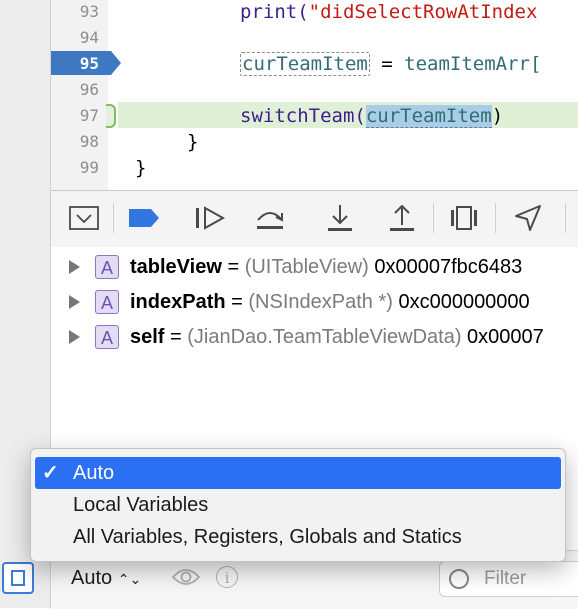  Describe the element at coordinates (94, 473) in the screenshot. I see `menu-item-label: Auto` at that location.